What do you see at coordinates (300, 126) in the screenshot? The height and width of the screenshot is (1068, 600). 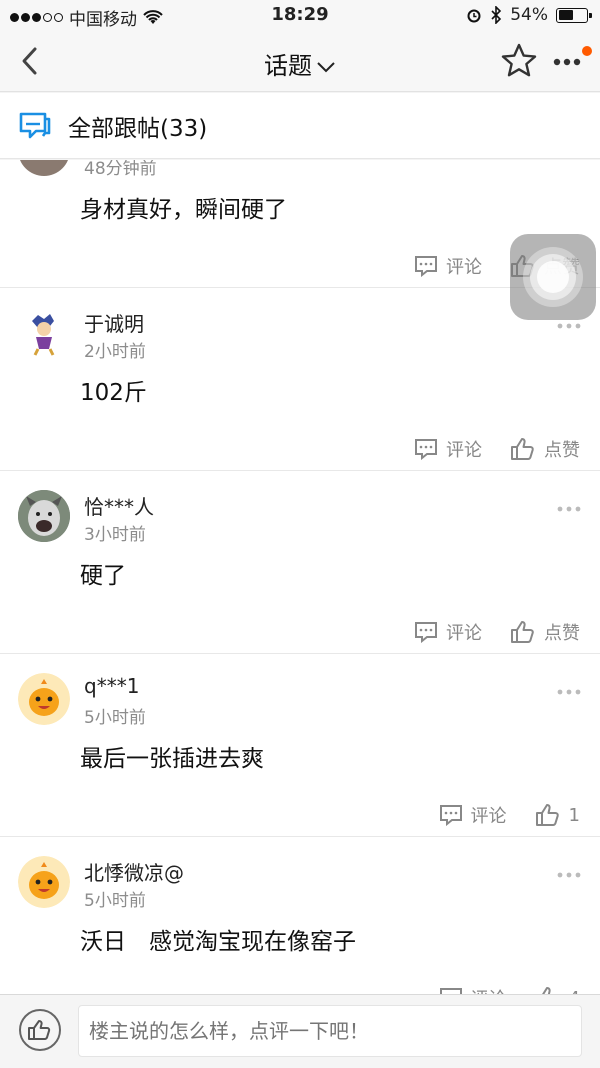 I see `comments-section-header: 全部跟帖(33)` at bounding box center [300, 126].